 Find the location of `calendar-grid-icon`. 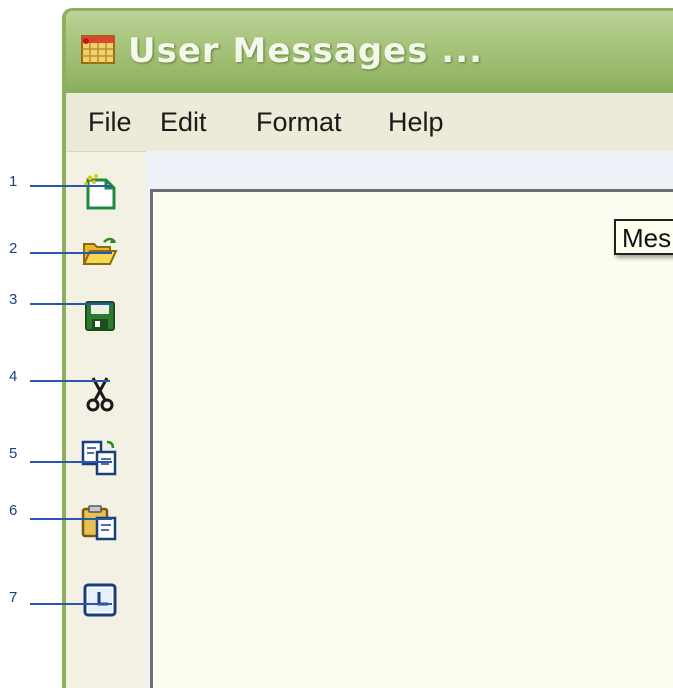

calendar-grid-icon is located at coordinates (98, 49).